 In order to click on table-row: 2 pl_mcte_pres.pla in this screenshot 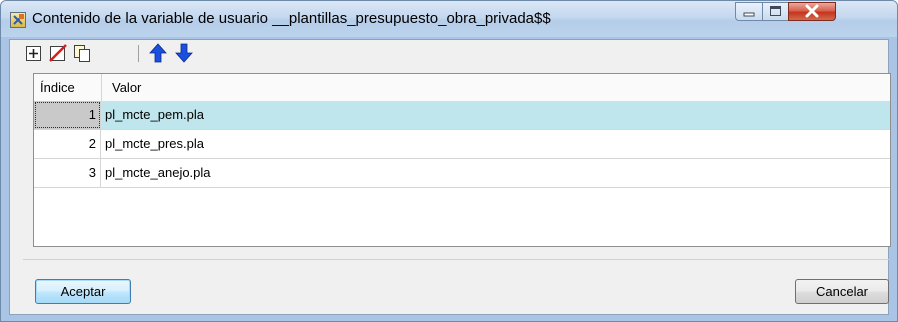, I will do `click(462, 144)`.